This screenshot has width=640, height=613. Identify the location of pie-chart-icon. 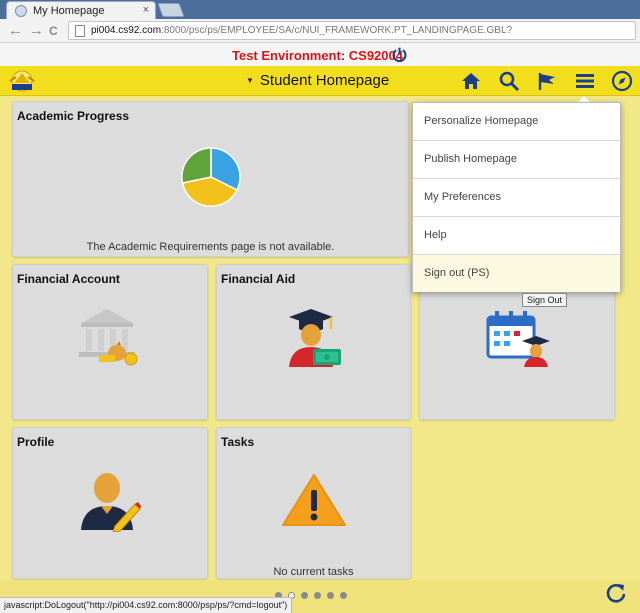
(211, 177).